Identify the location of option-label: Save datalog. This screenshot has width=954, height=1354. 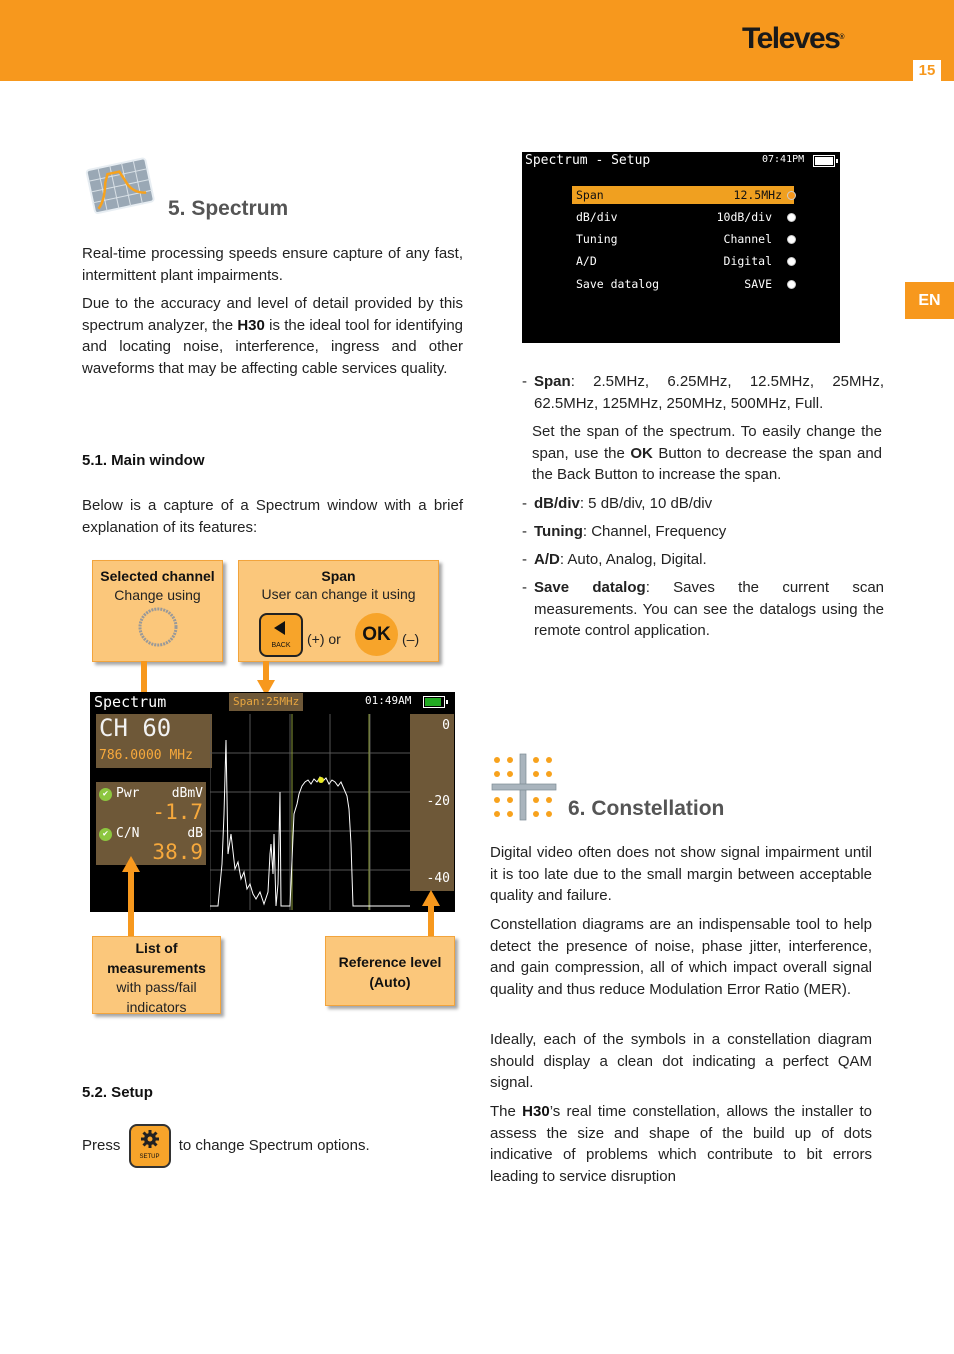
(590, 587).